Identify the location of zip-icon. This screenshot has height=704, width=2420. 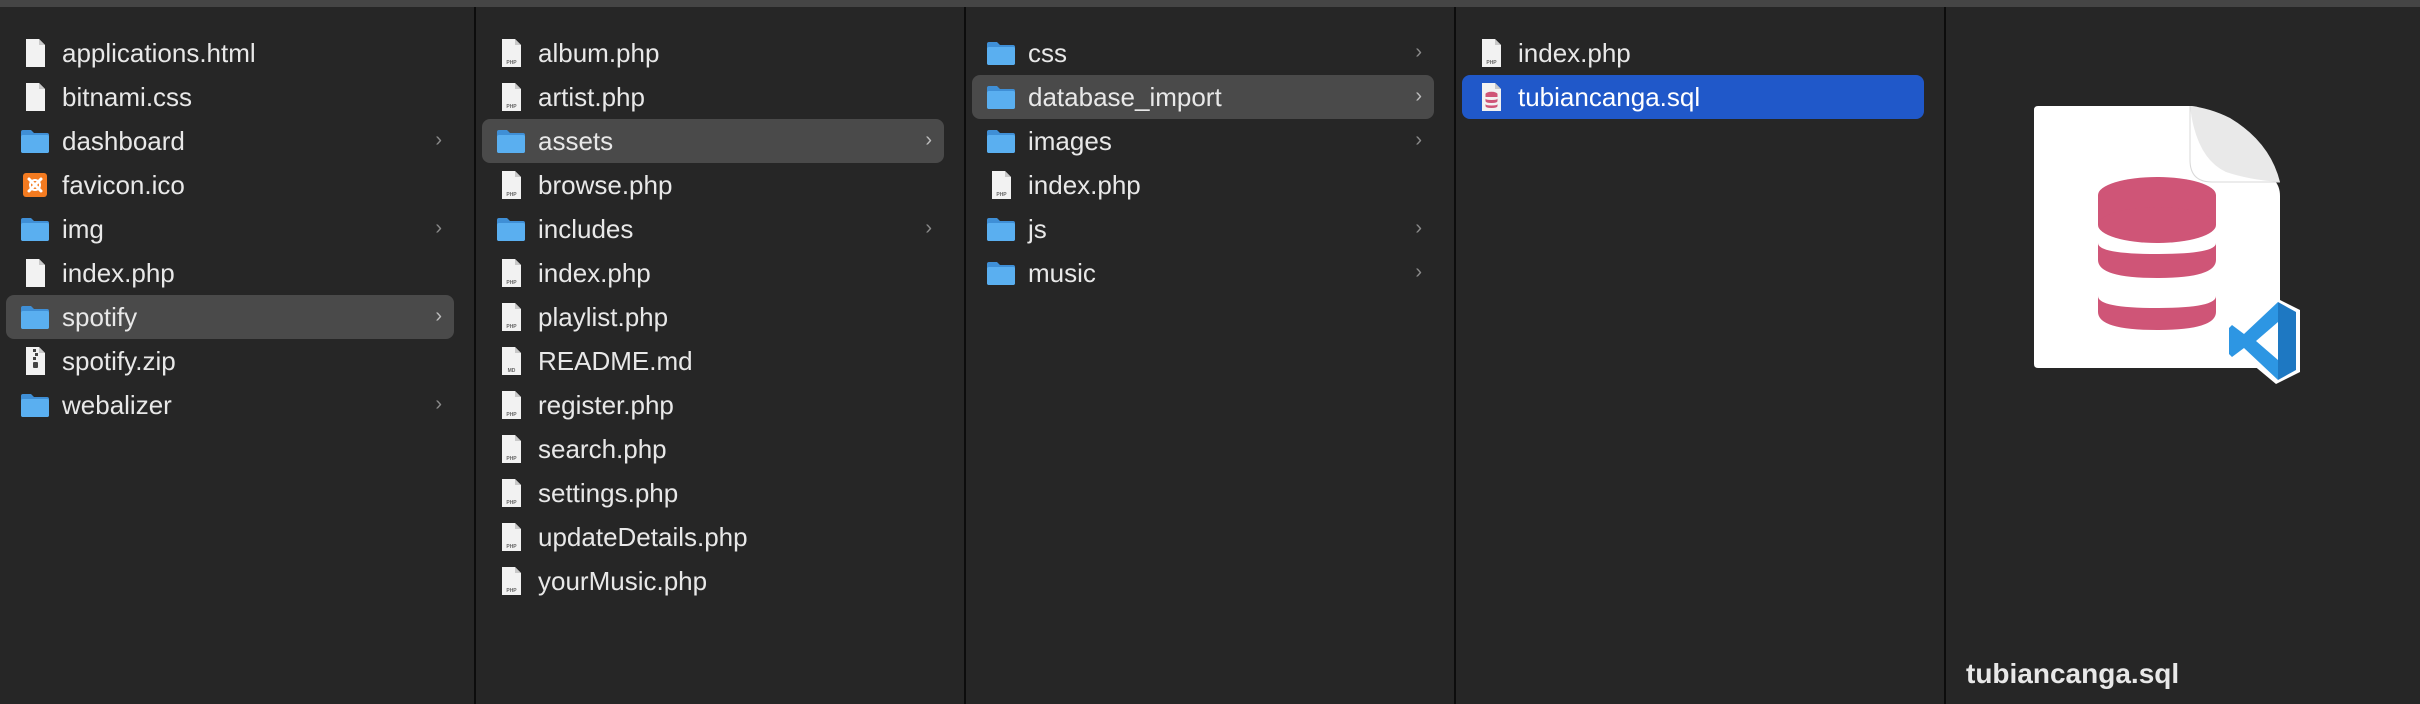
(35, 361).